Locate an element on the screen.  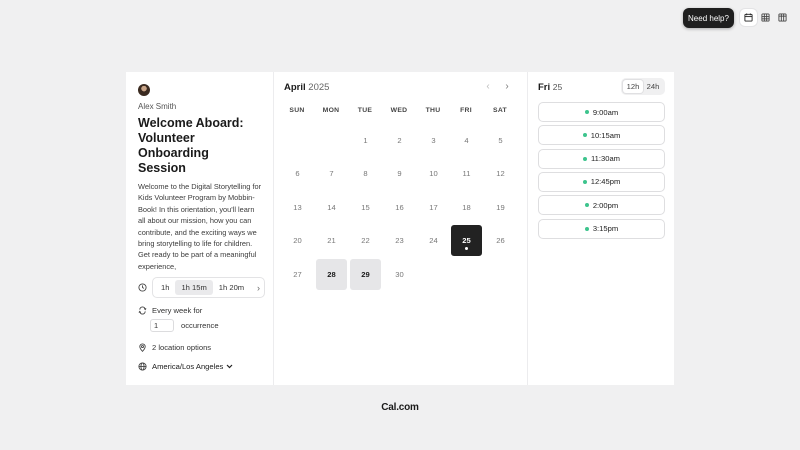
calendar-day: 22 is located at coordinates (365, 240).